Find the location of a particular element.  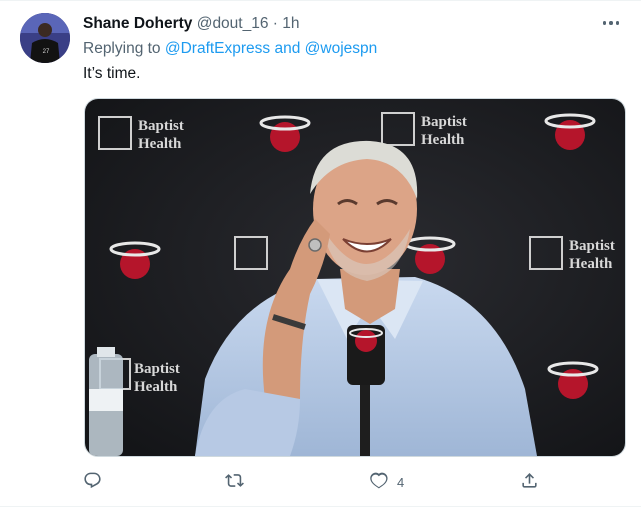

tweet-header: Shane Doherty @dout_16 · 1h is located at coordinates (191, 24).